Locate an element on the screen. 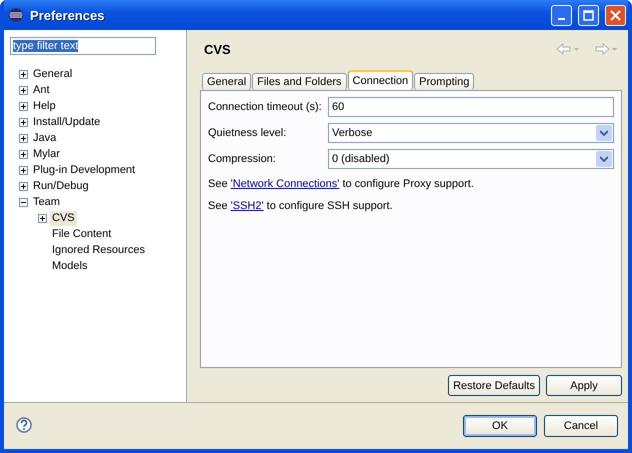  cancel-button: Cancel is located at coordinates (581, 426).